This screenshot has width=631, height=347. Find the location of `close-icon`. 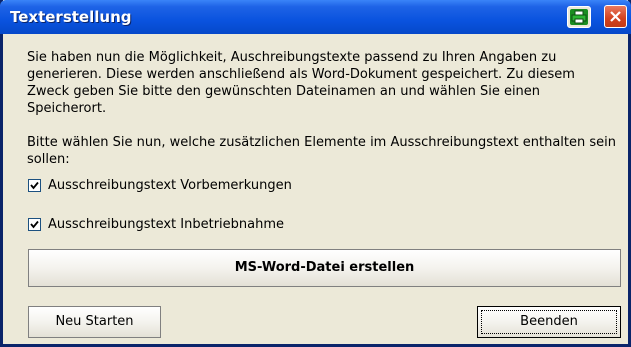

close-icon is located at coordinates (615, 16).